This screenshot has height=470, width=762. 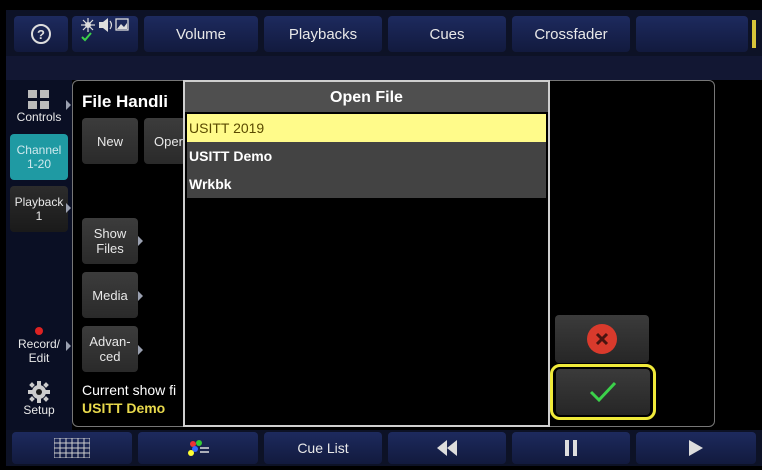 What do you see at coordinates (692, 34) in the screenshot?
I see `tab-empty` at bounding box center [692, 34].